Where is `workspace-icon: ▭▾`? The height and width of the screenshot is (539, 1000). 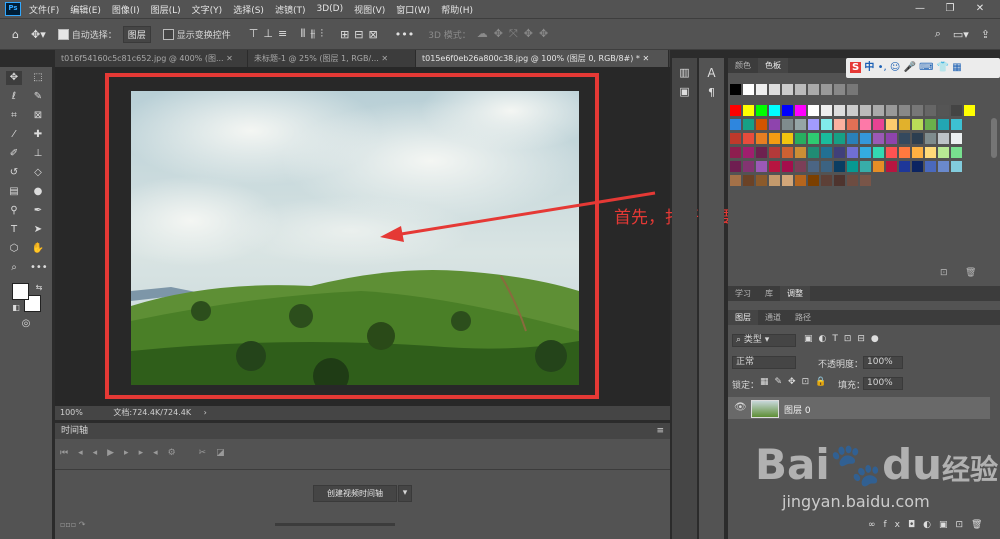 workspace-icon: ▭▾ is located at coordinates (961, 34).